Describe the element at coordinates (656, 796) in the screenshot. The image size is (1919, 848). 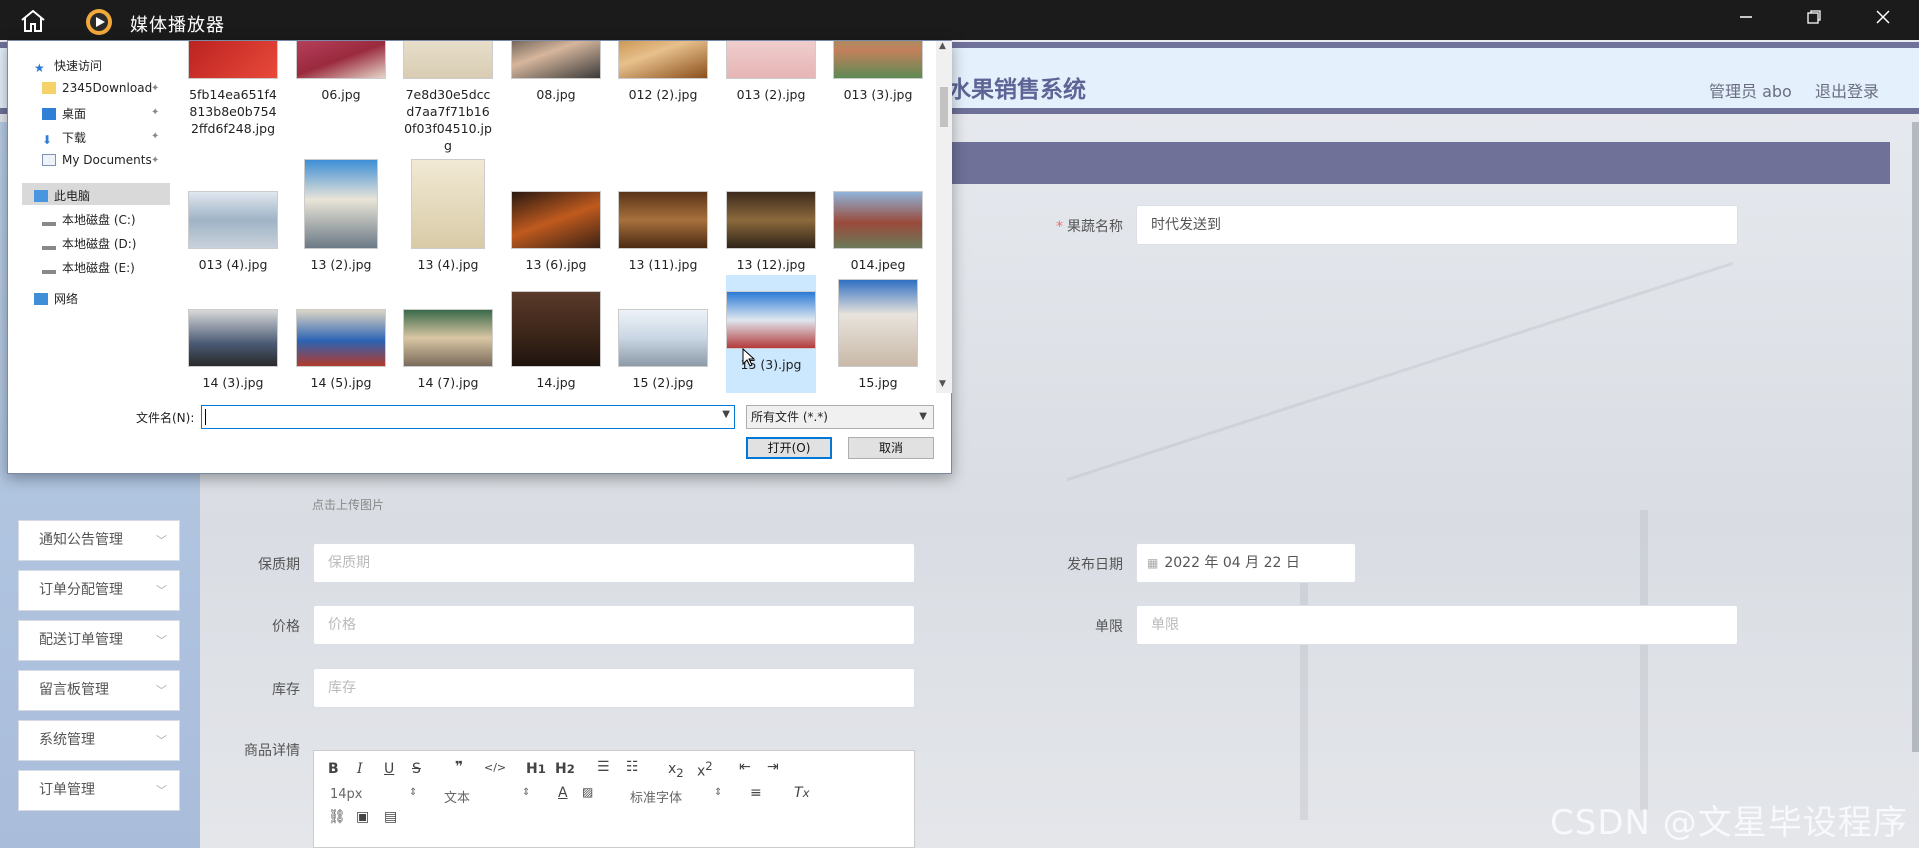
I see `font-family-select: 标准字体` at that location.